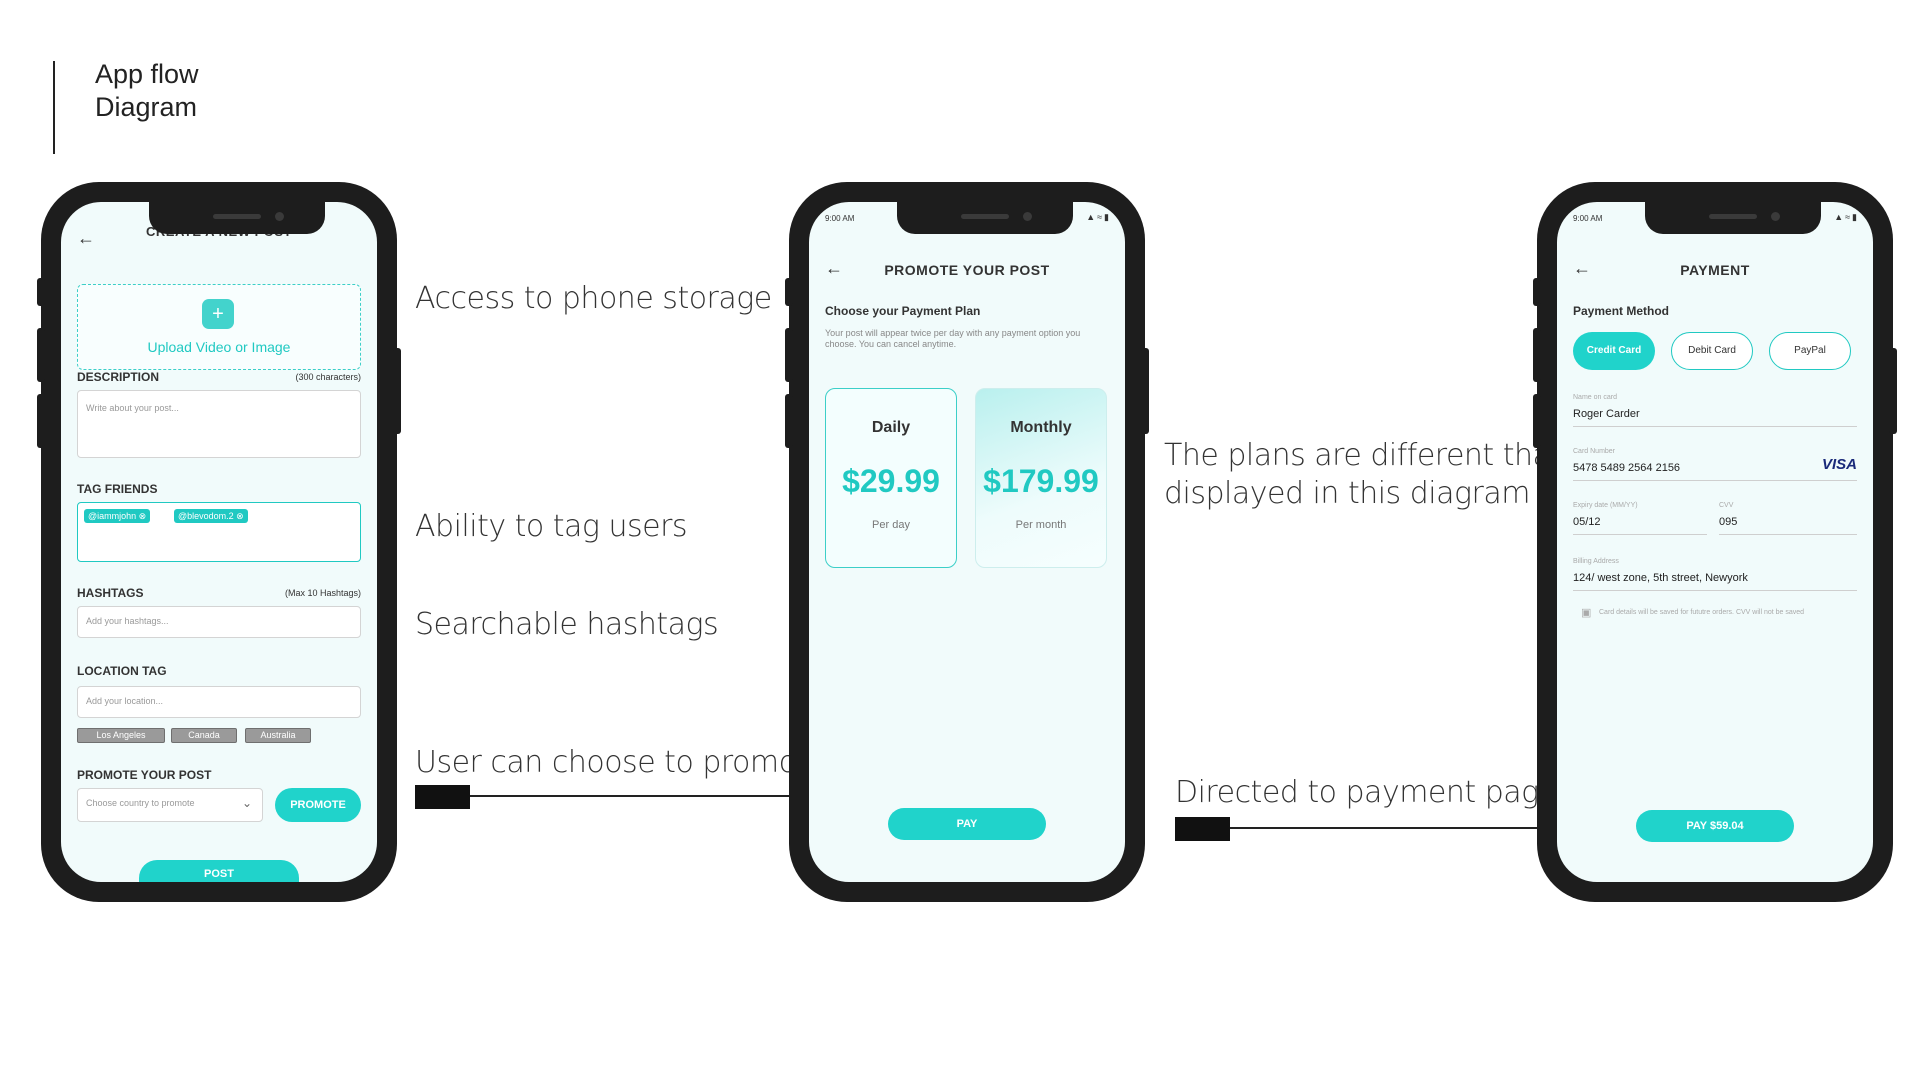 The width and height of the screenshot is (1920, 1080). I want to click on page-title: PROMOTE YOUR POST, so click(967, 270).